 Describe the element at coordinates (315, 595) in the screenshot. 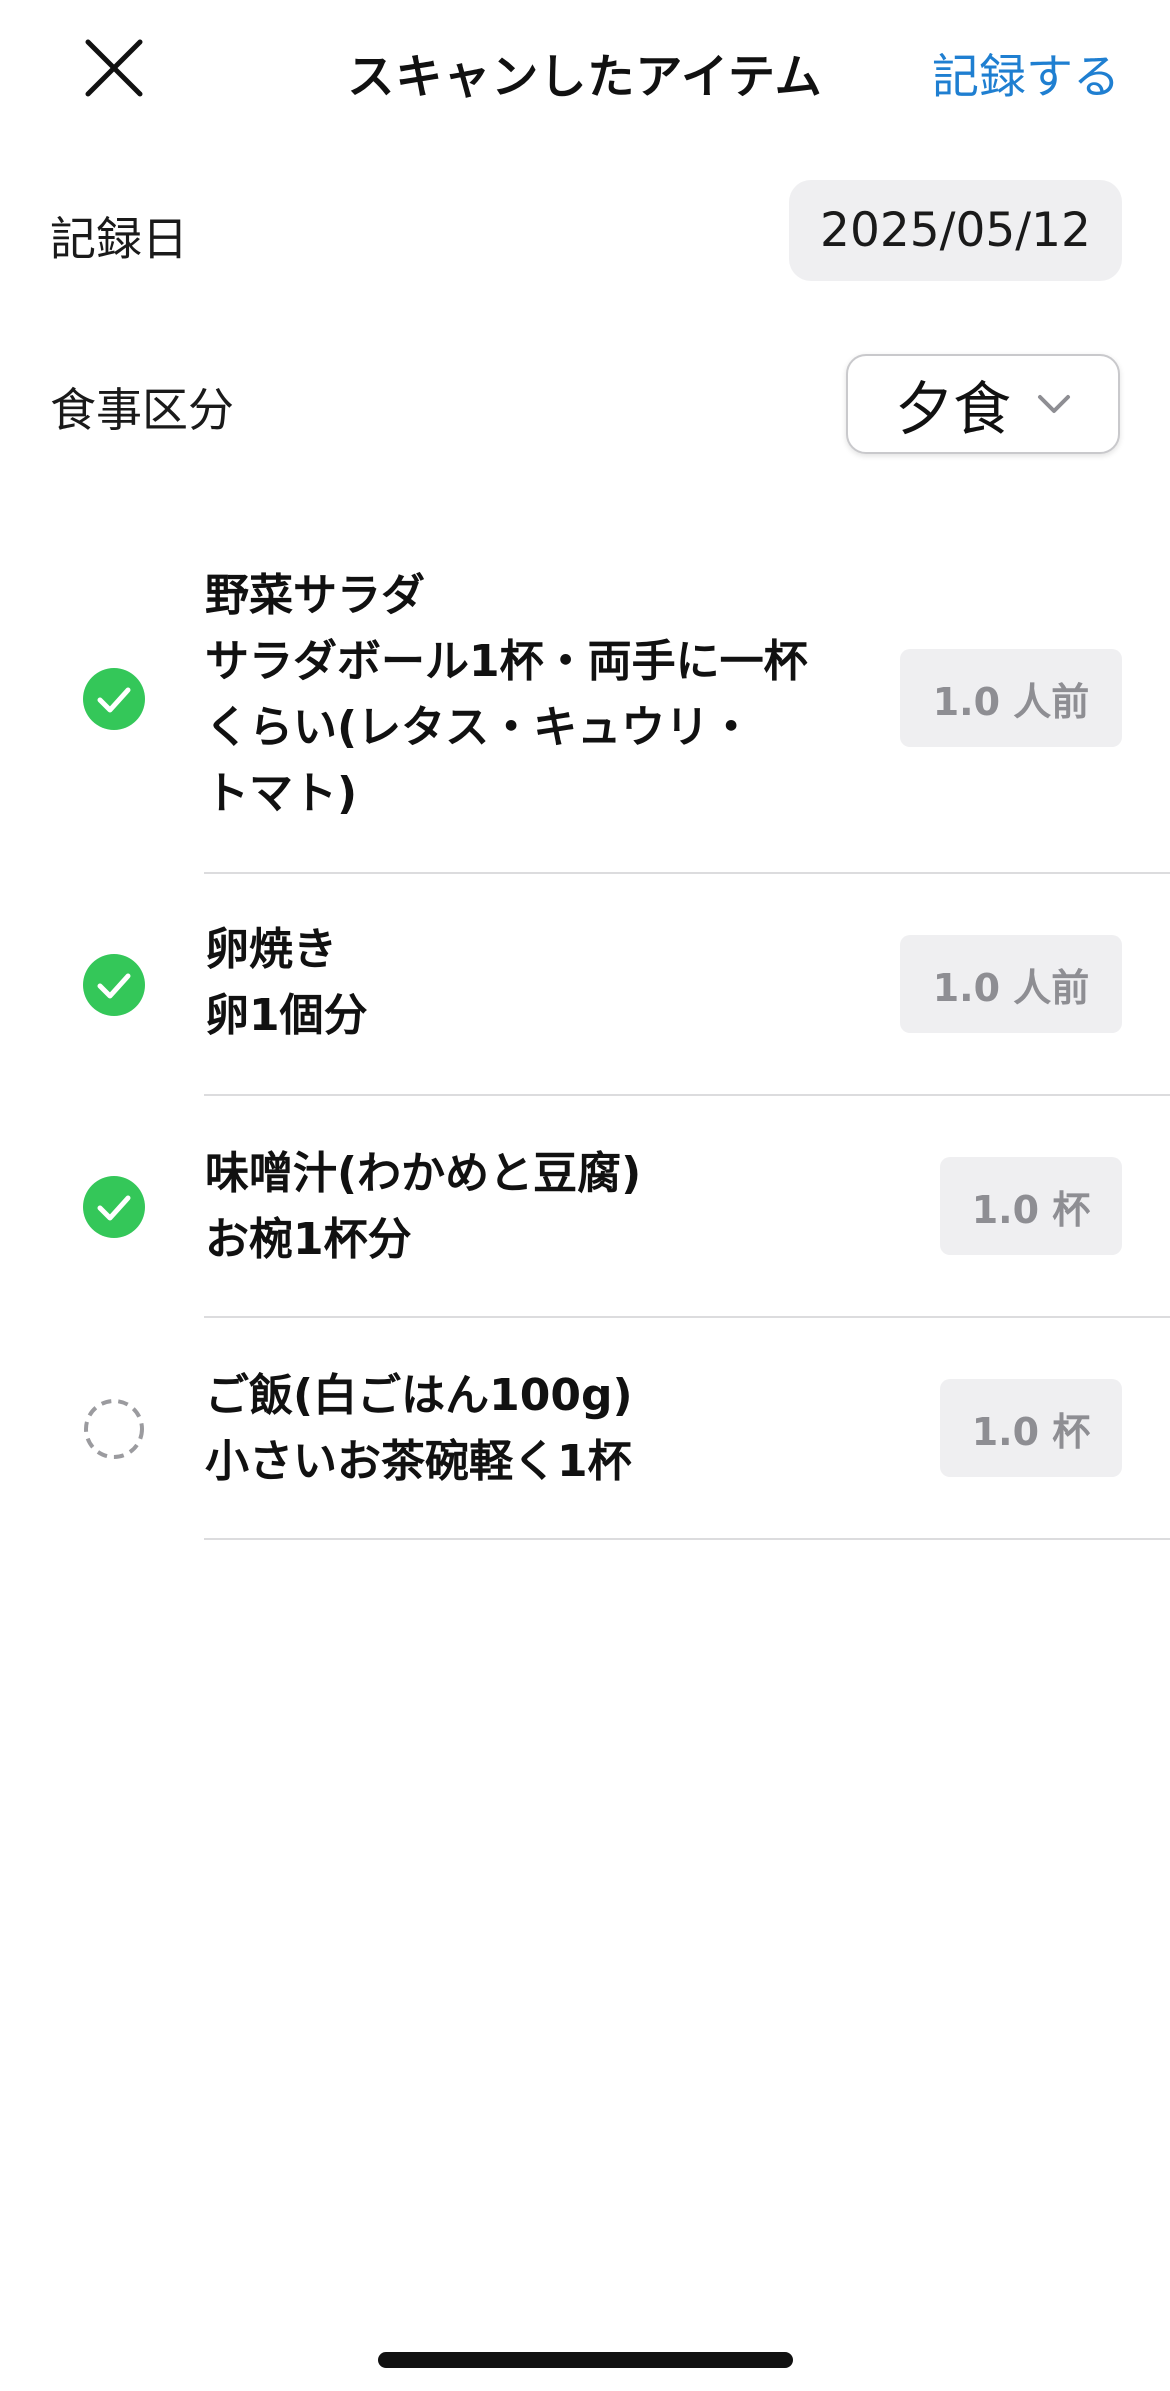

I see `item-name: 野菜サラダ` at that location.